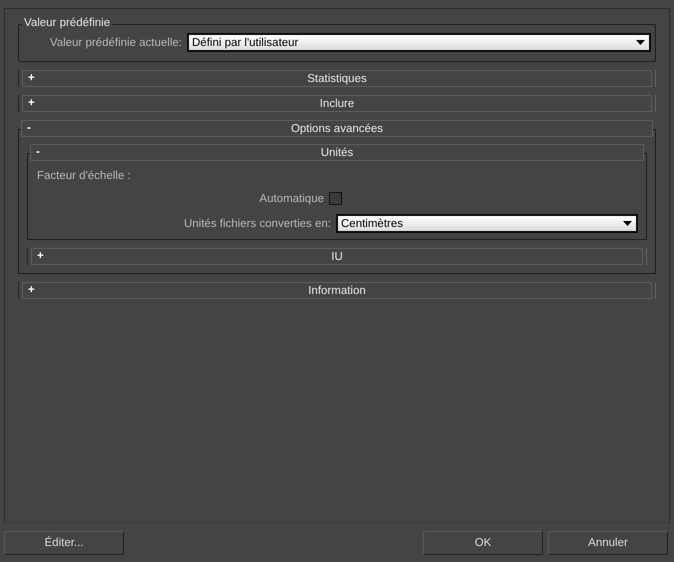 This screenshot has width=674, height=562. What do you see at coordinates (337, 290) in the screenshot?
I see `rollout-header: + Information` at bounding box center [337, 290].